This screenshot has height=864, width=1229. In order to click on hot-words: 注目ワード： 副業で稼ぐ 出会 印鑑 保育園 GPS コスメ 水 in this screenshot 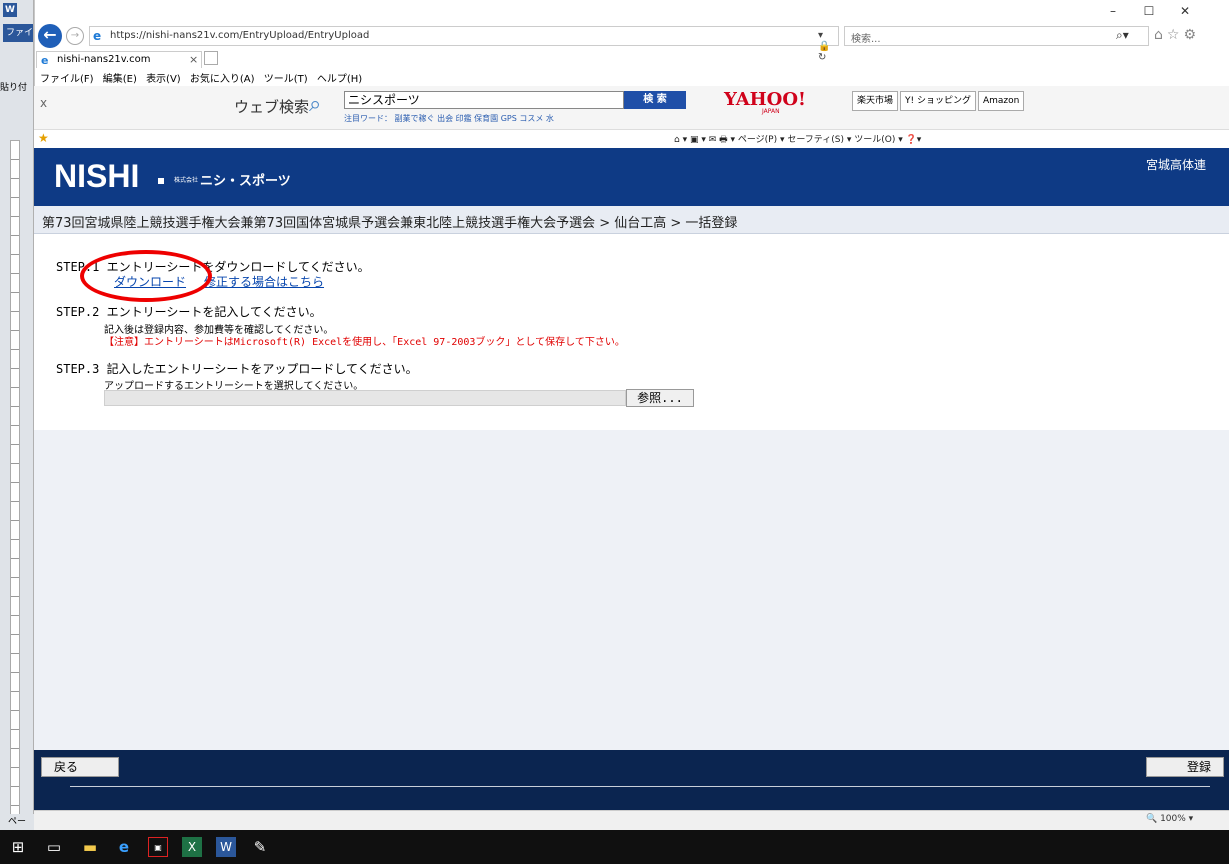, I will do `click(449, 118)`.